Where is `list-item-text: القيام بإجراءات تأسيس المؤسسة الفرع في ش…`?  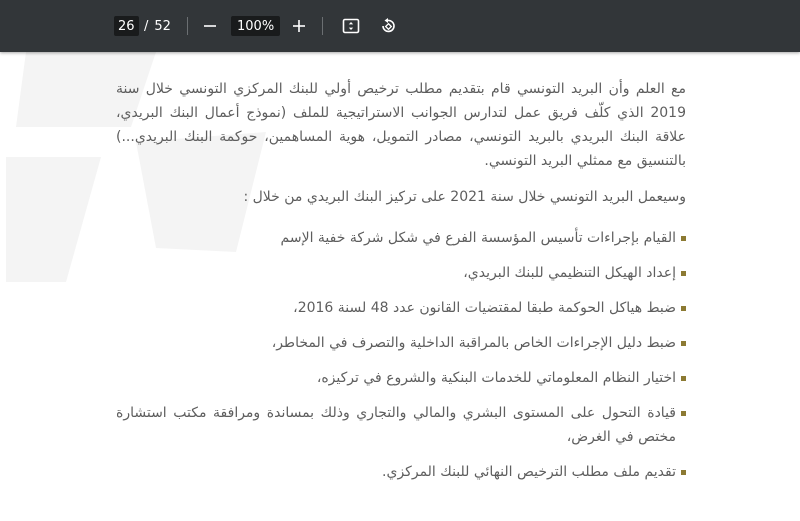
list-item-text: القيام بإجراءات تأسيس المؤسسة الفرع في ش… is located at coordinates (478, 238).